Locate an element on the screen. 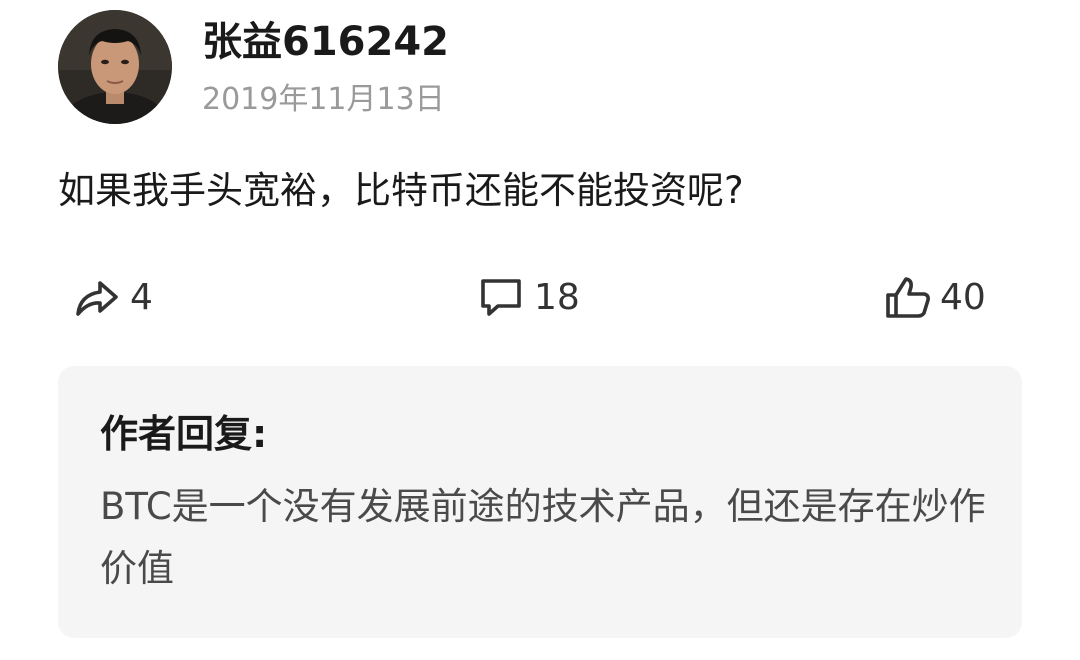 The image size is (1080, 660). reply-text: BTC是一个没有发展前途的技术产品，但还是存在炒作价值 is located at coordinates (543, 537).